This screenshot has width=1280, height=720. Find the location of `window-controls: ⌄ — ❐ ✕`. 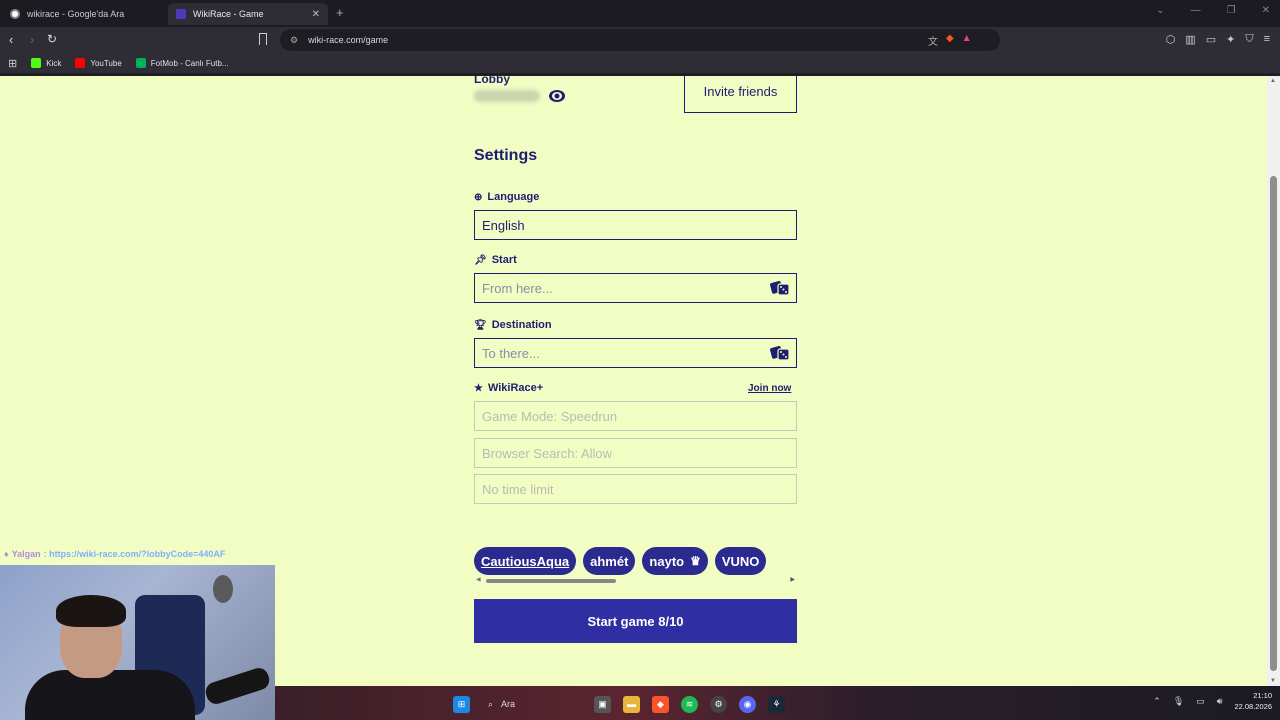

window-controls: ⌄ — ❐ ✕ is located at coordinates (1213, 10).